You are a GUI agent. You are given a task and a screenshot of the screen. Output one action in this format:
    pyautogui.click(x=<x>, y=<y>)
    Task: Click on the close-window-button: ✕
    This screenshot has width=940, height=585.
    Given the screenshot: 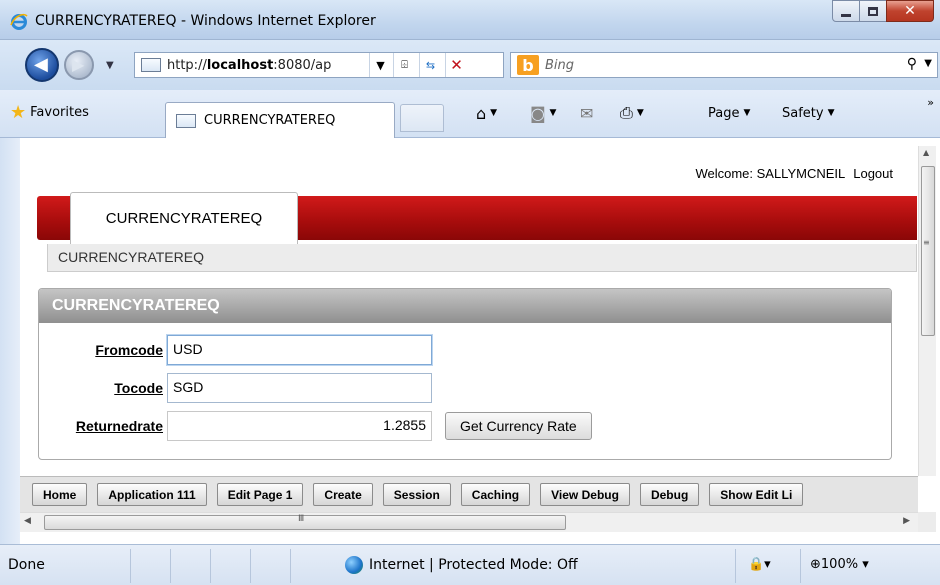 What is the action you would take?
    pyautogui.click(x=910, y=11)
    